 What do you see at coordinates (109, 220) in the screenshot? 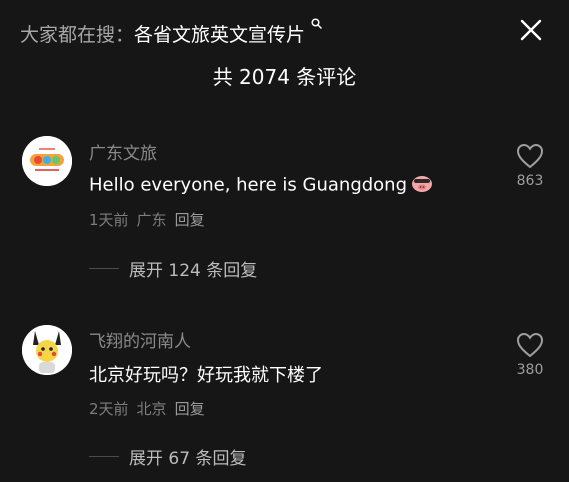
I see `comment-time: 1天前` at bounding box center [109, 220].